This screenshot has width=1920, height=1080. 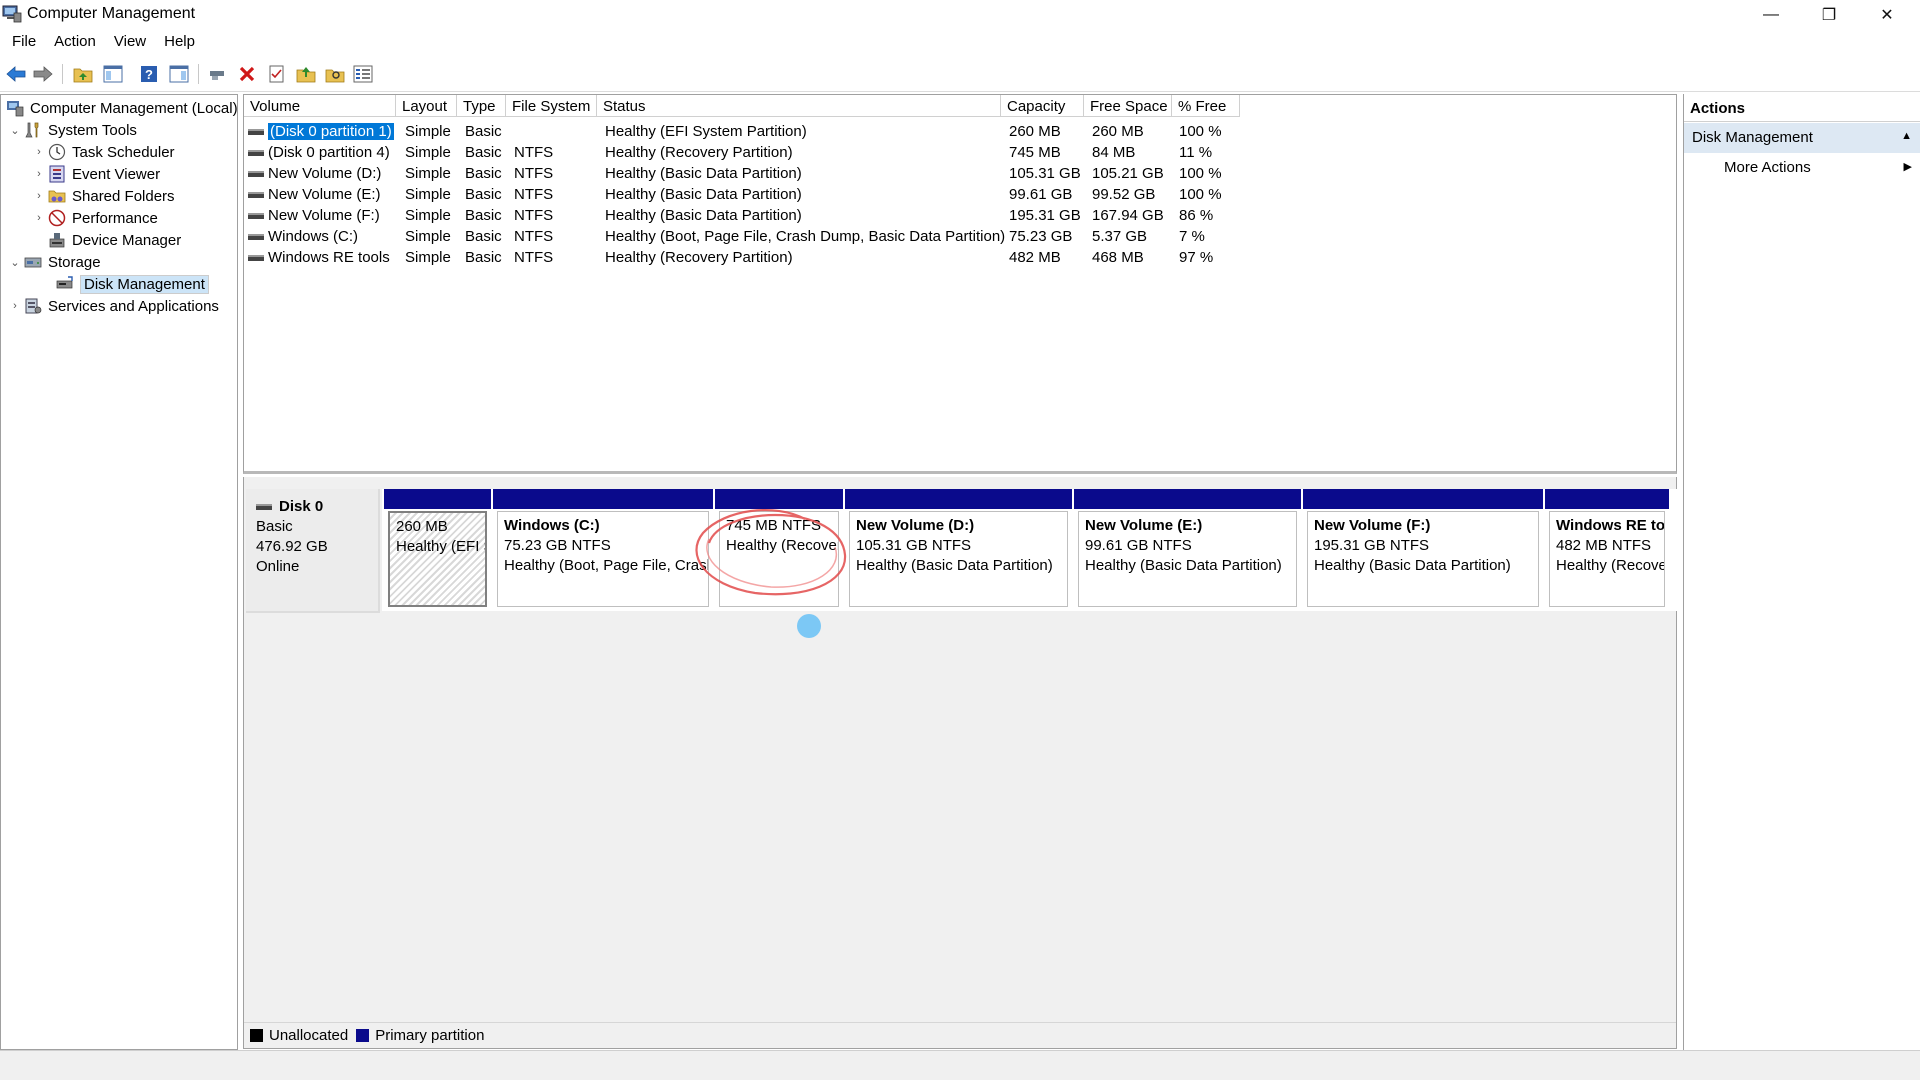 What do you see at coordinates (1802, 138) in the screenshot?
I see `actions-section-disk-management: Disk Management ▲` at bounding box center [1802, 138].